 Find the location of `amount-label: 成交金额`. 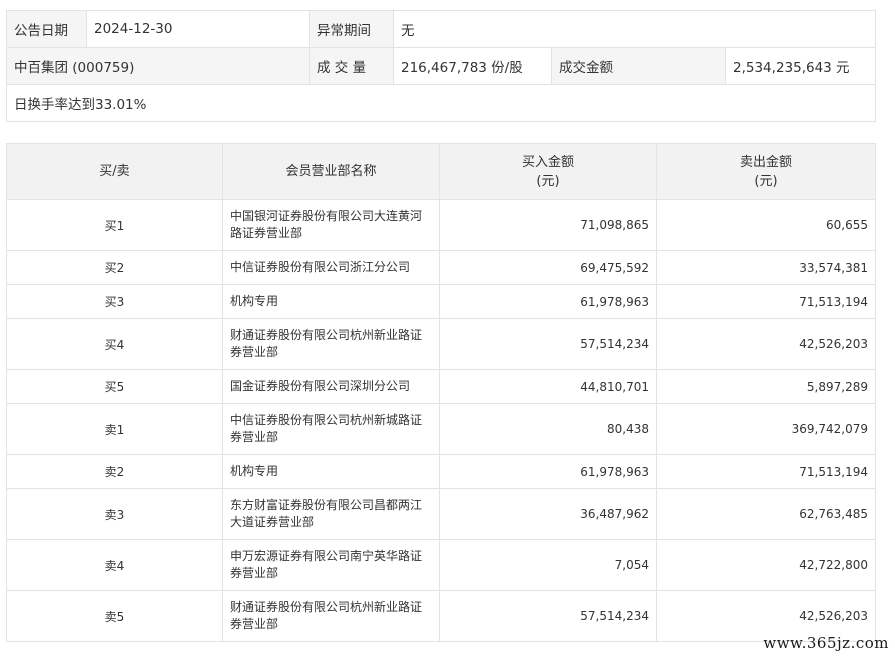

amount-label: 成交金额 is located at coordinates (638, 66).